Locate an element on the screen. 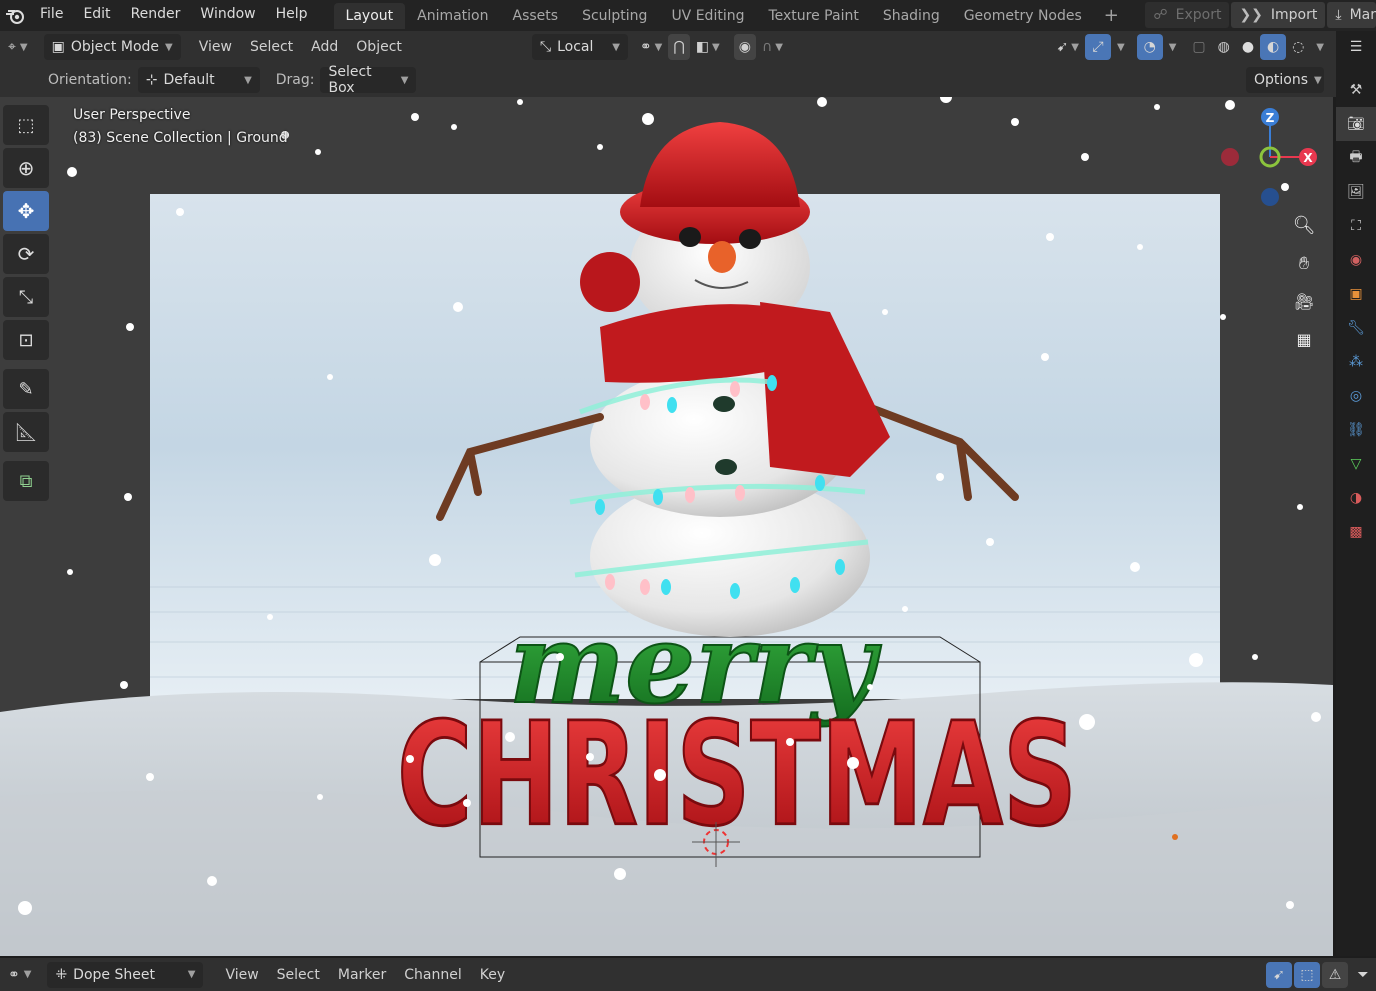 The image size is (1376, 991). dope-menu-select: Select is located at coordinates (298, 975).